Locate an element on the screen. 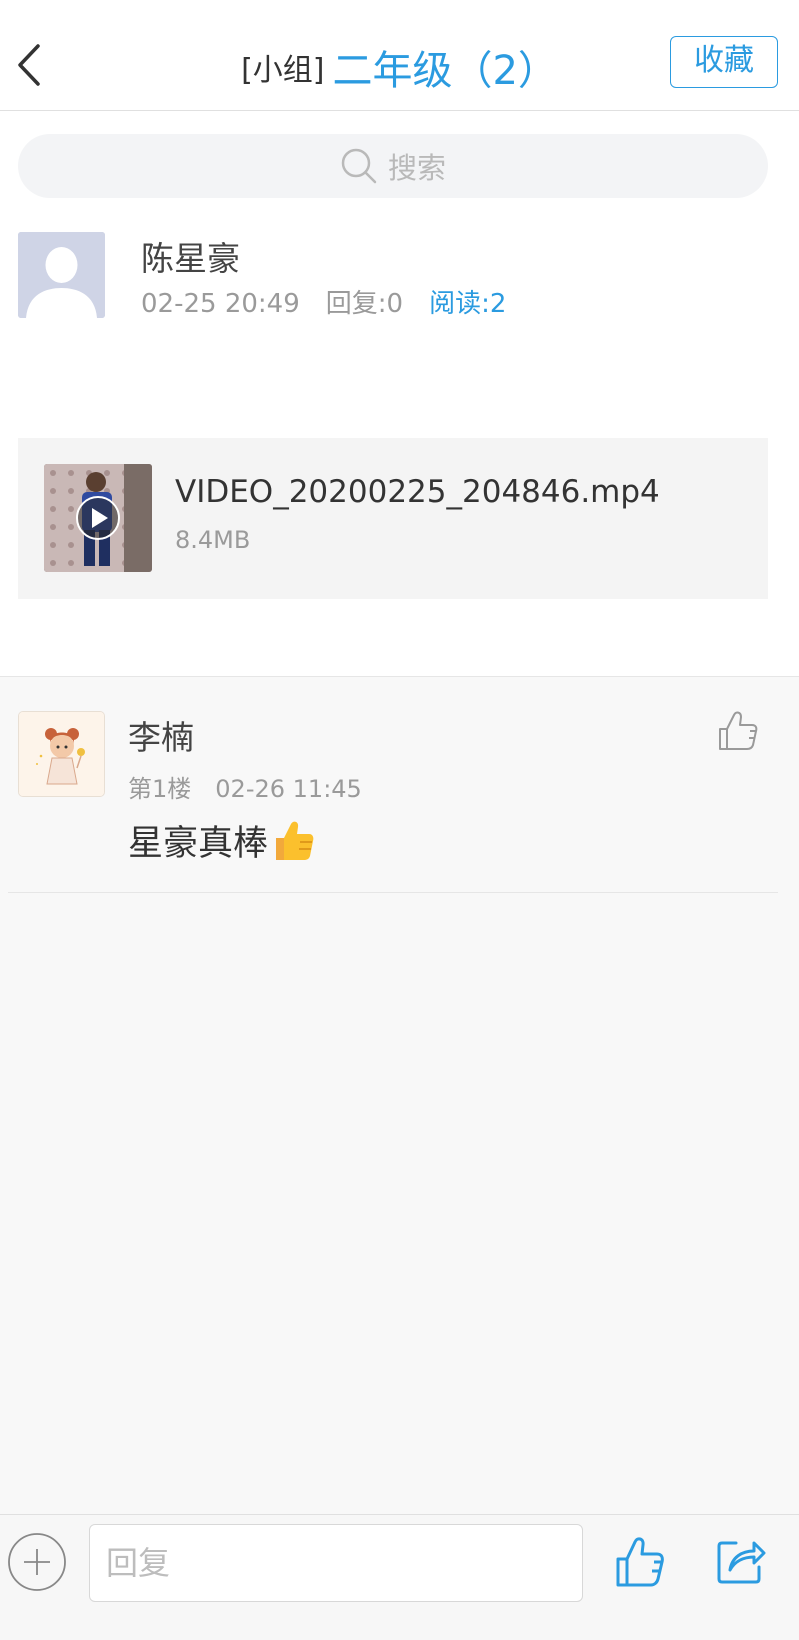 The image size is (799, 1640). bottom-bar is located at coordinates (399, 1577).